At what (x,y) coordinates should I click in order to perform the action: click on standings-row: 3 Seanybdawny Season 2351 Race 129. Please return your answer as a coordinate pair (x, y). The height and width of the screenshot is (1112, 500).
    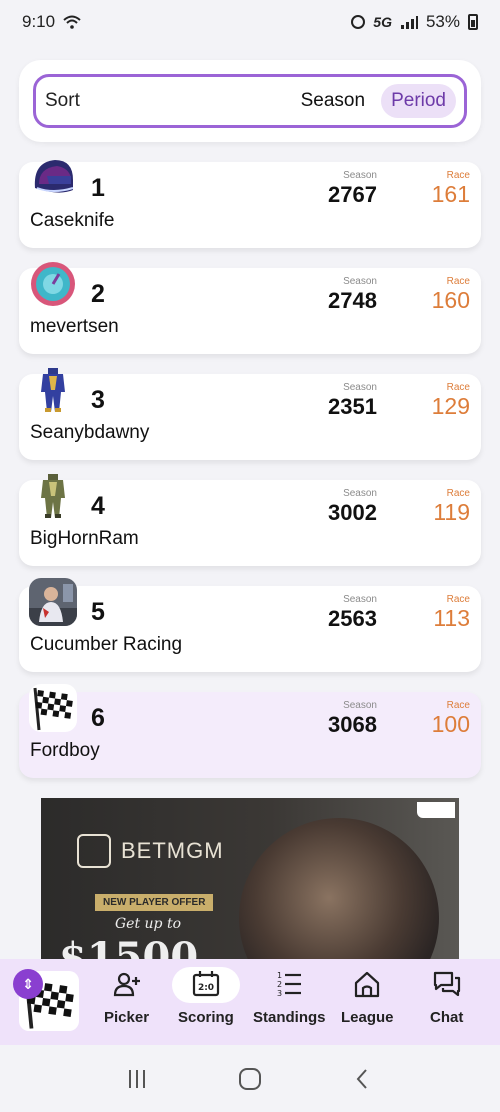
    Looking at the image, I should click on (250, 414).